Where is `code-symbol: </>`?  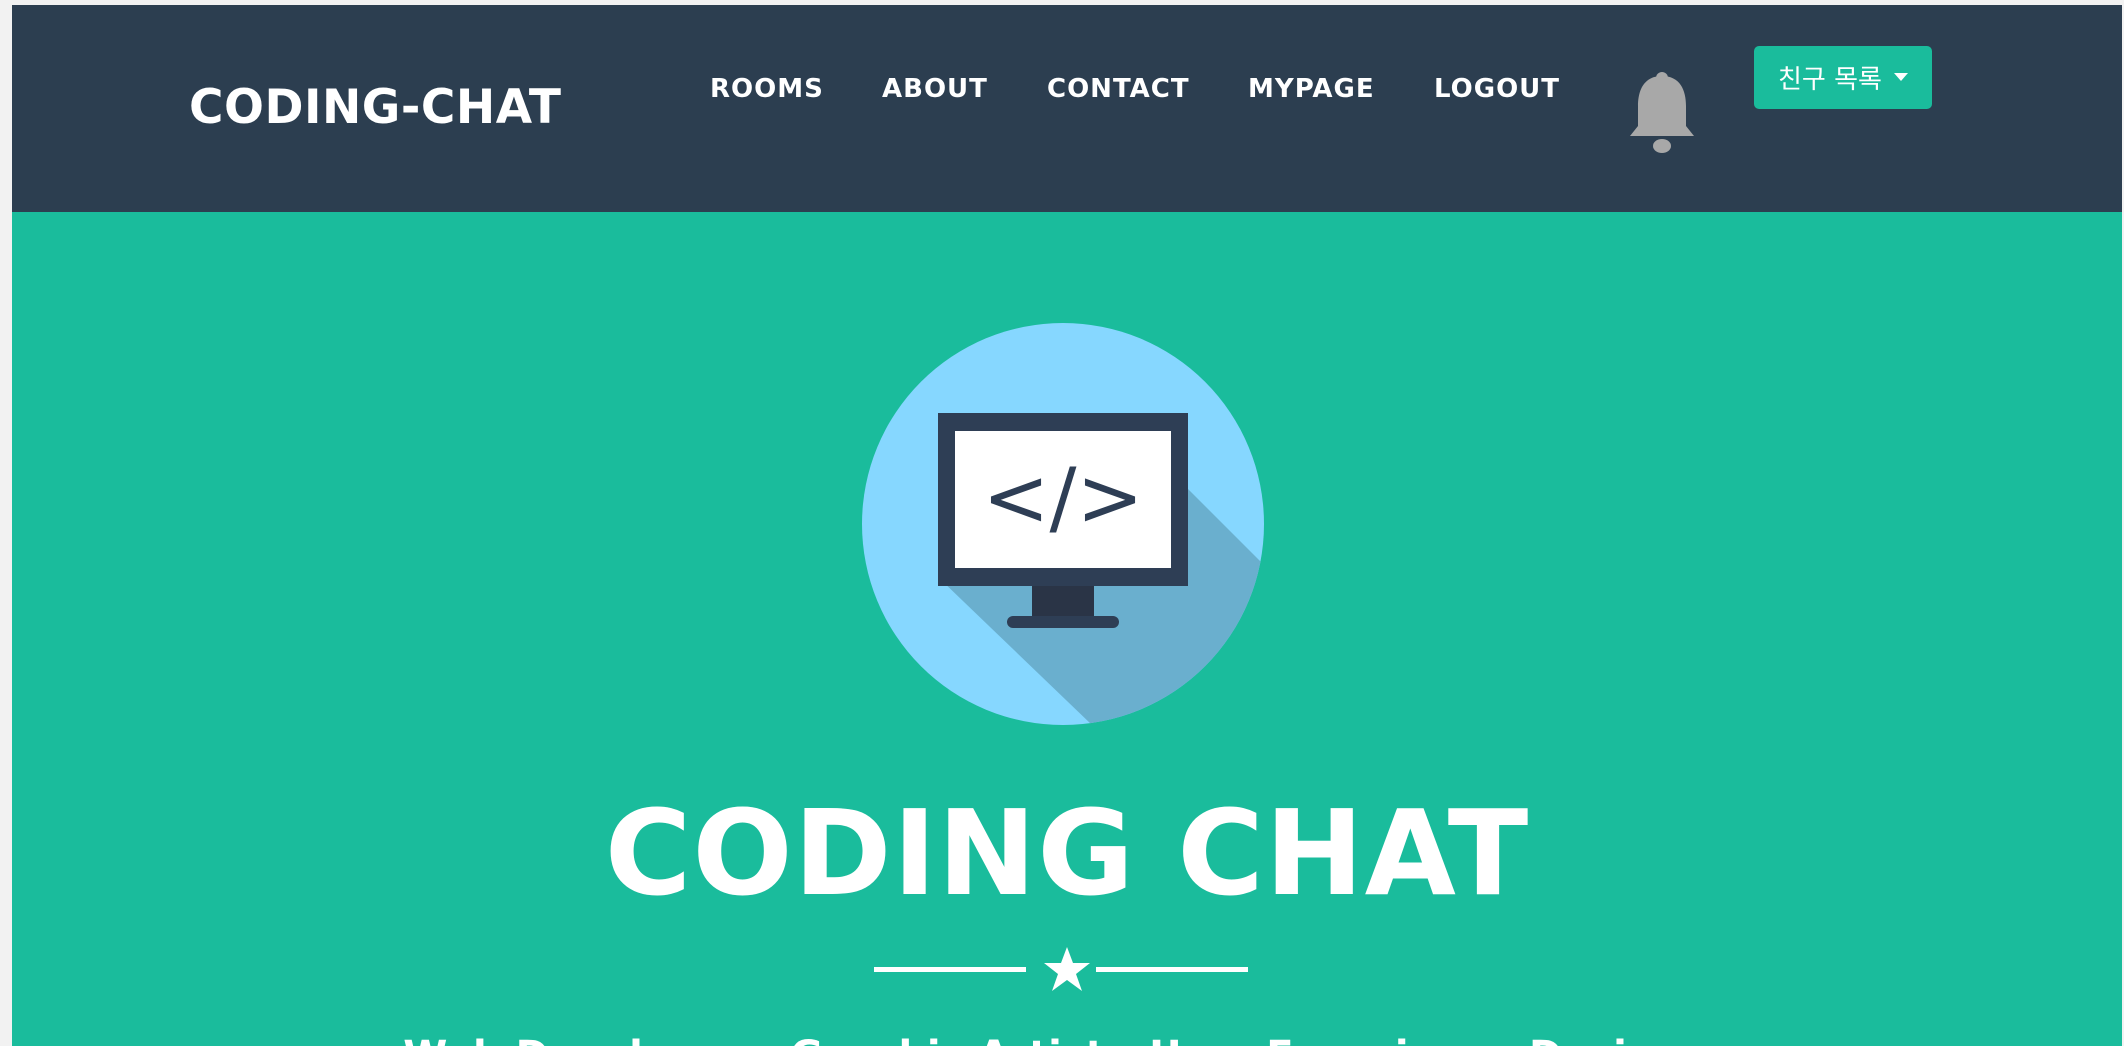
code-symbol: </> is located at coordinates (1062, 497).